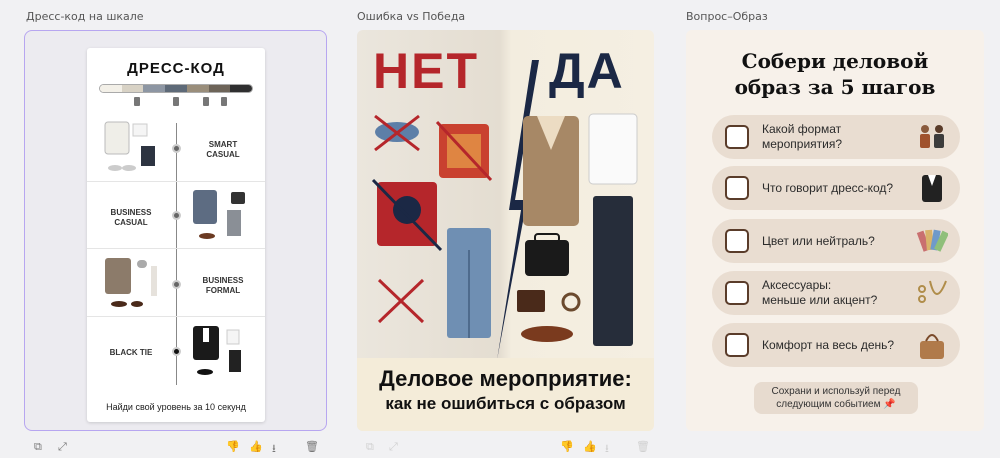 This screenshot has height=458, width=1000. I want to click on color-palette-icon, so click(932, 240).